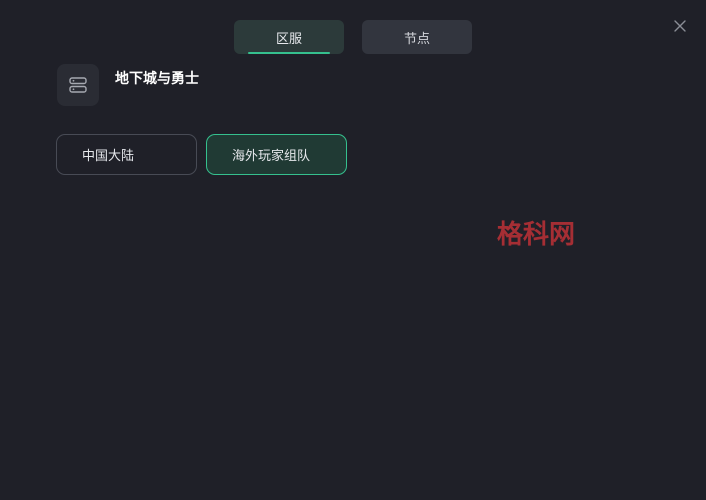  What do you see at coordinates (536, 235) in the screenshot?
I see `watermark: 格科网` at bounding box center [536, 235].